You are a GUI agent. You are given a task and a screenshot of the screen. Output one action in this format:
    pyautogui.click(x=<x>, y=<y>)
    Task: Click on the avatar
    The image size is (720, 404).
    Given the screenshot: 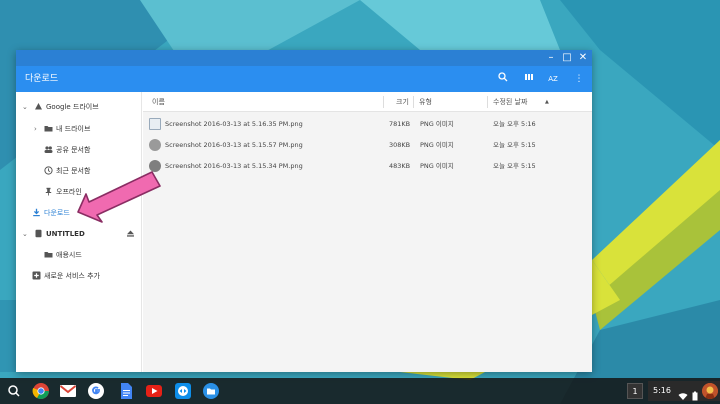 What is the action you would take?
    pyautogui.click(x=710, y=391)
    